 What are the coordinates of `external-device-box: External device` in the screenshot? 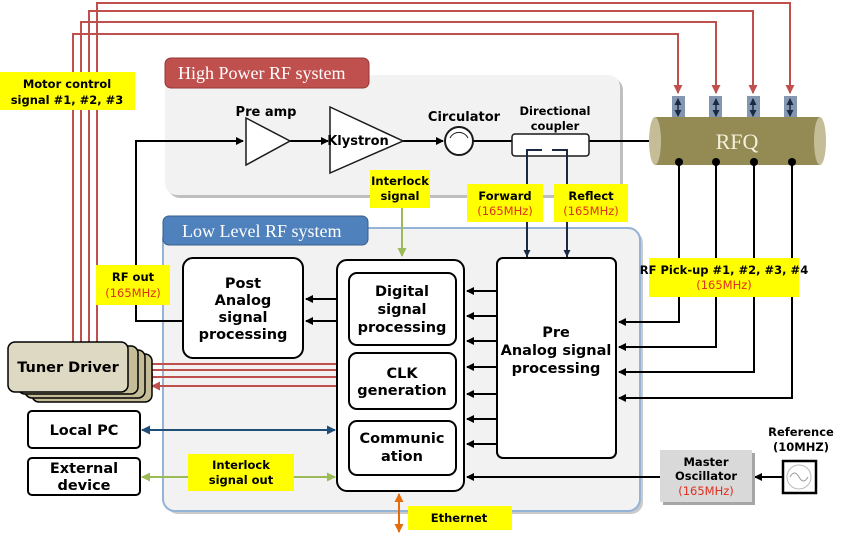 It's located at (84, 476).